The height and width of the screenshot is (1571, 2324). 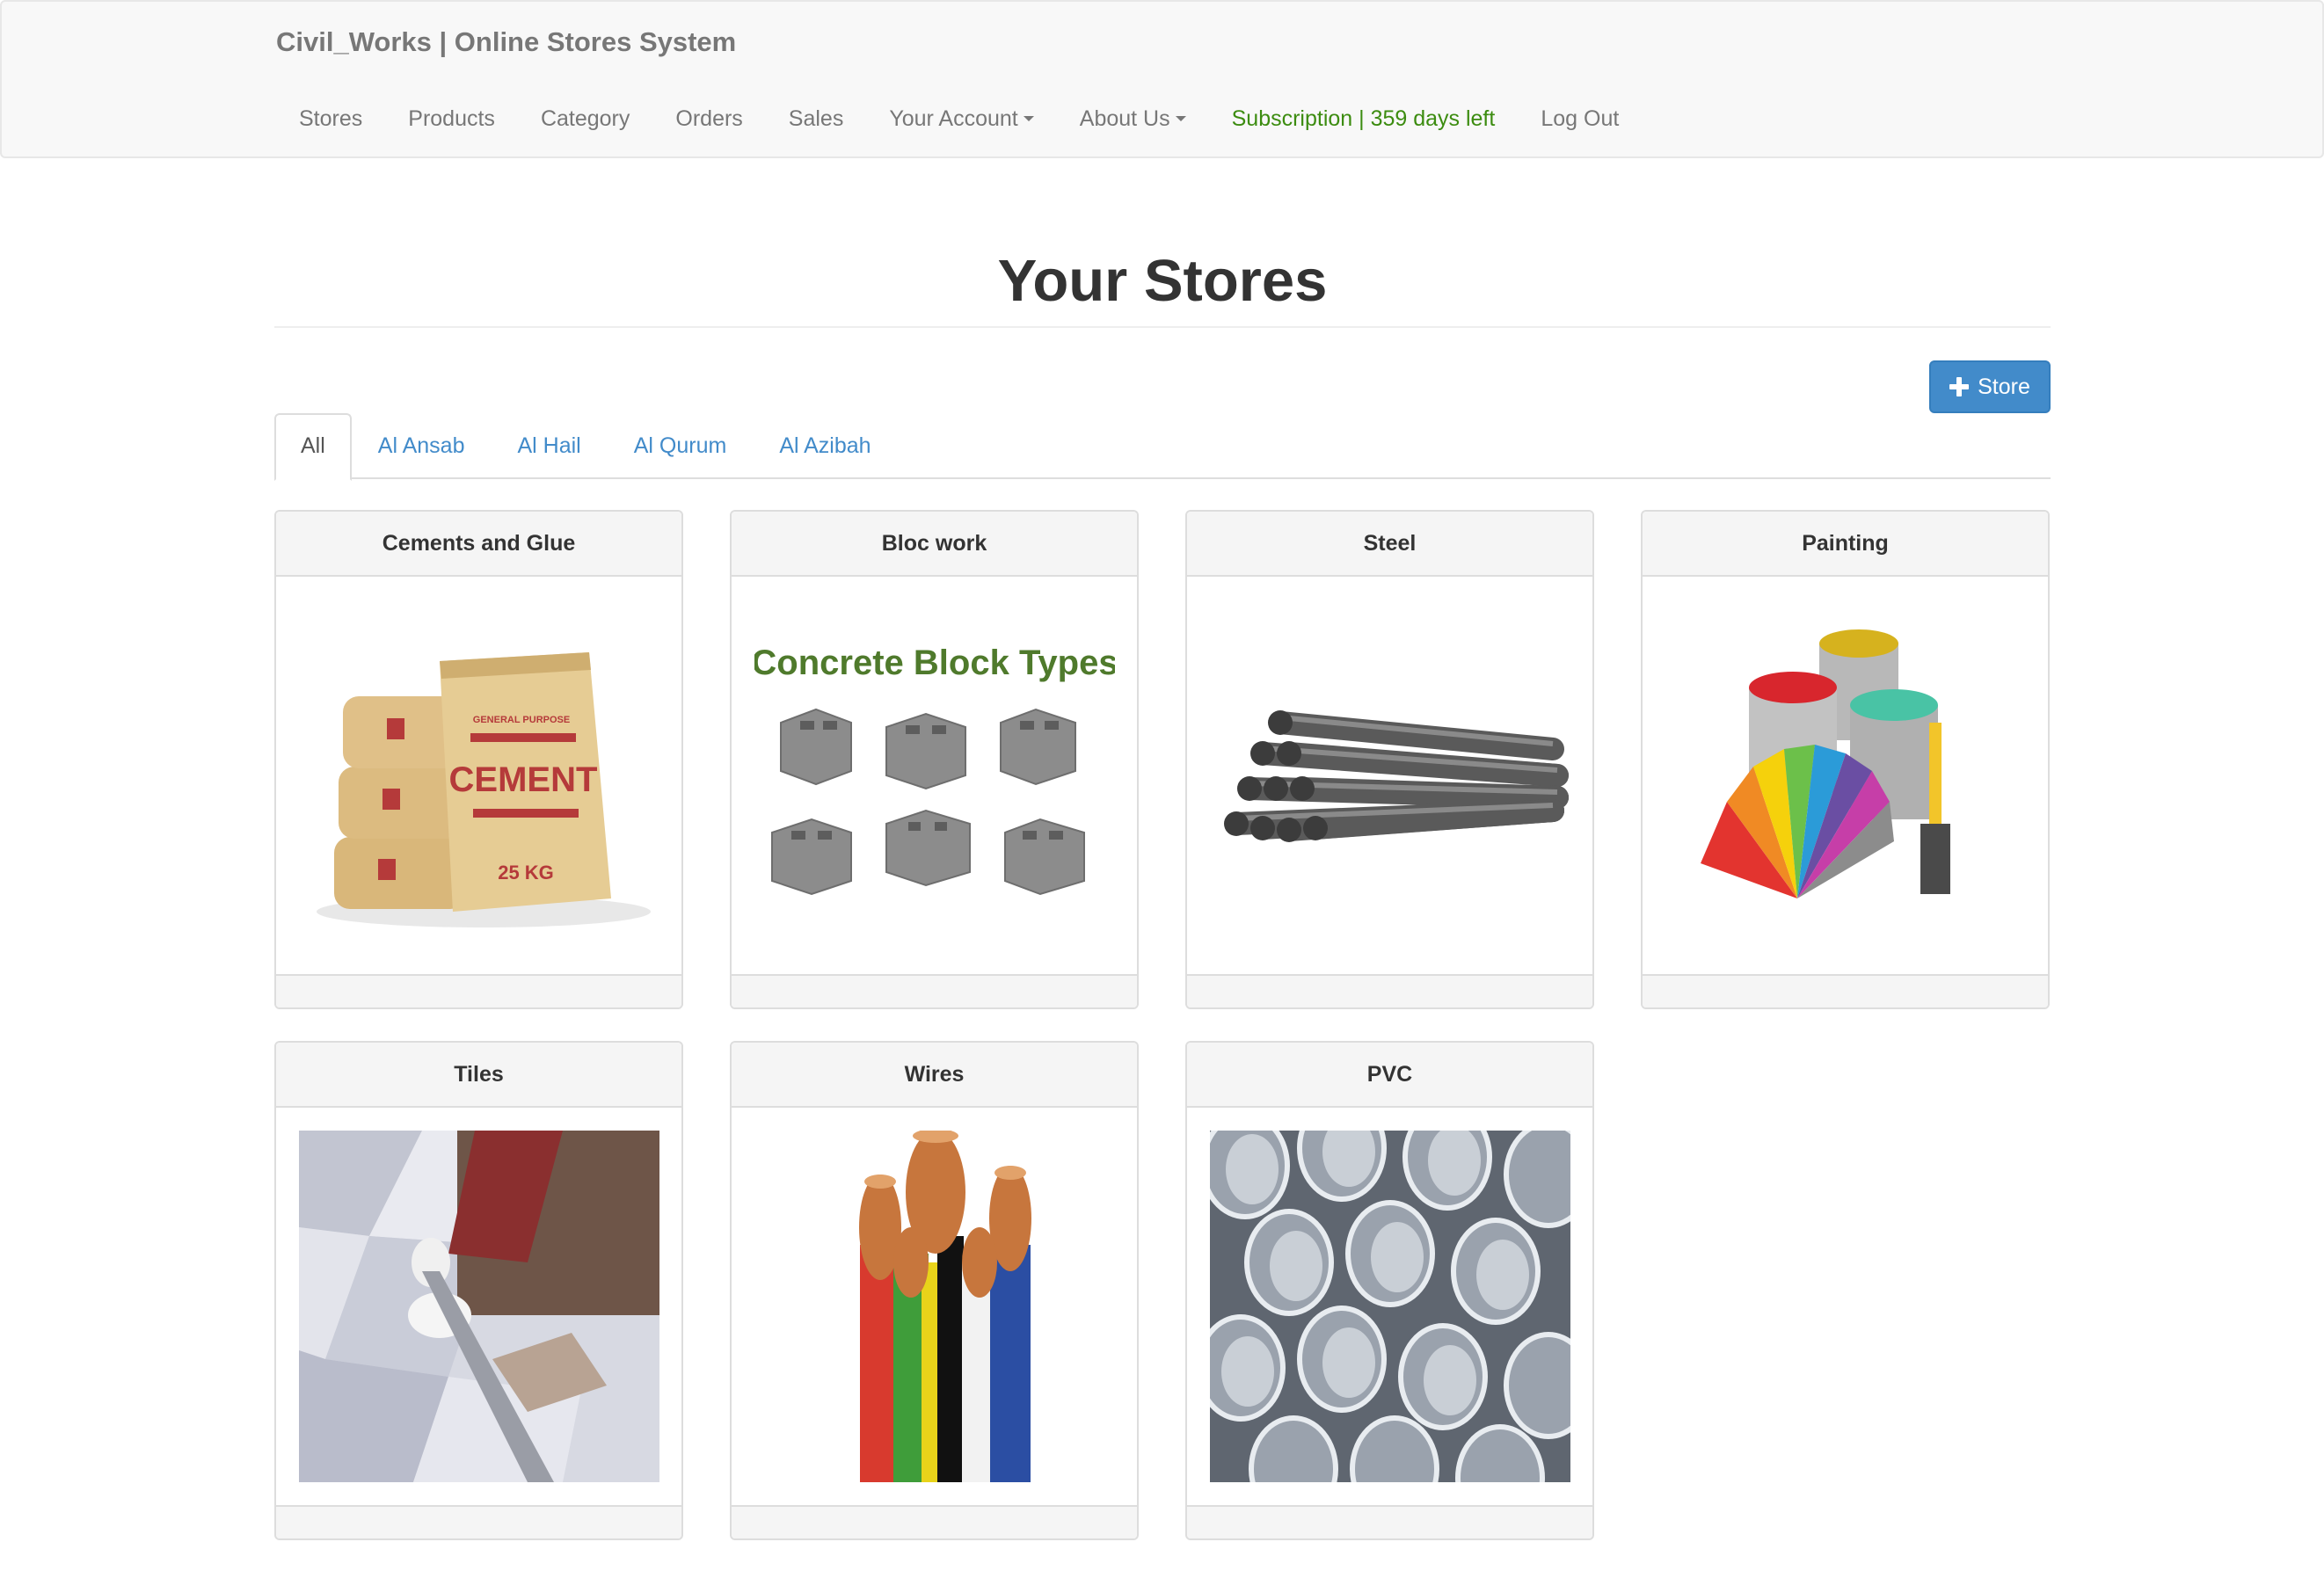 I want to click on store-card-body: GENERAL PURPOSE CEMENT 25 KG, so click(x=479, y=775).